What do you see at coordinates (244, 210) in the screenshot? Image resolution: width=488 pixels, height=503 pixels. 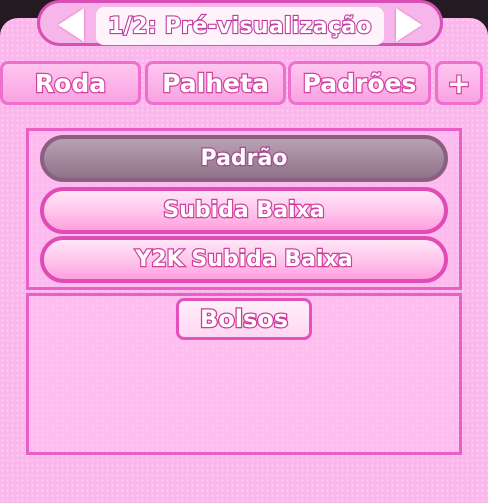 I see `pattern-option-subida-baixa: Subida Baixa` at bounding box center [244, 210].